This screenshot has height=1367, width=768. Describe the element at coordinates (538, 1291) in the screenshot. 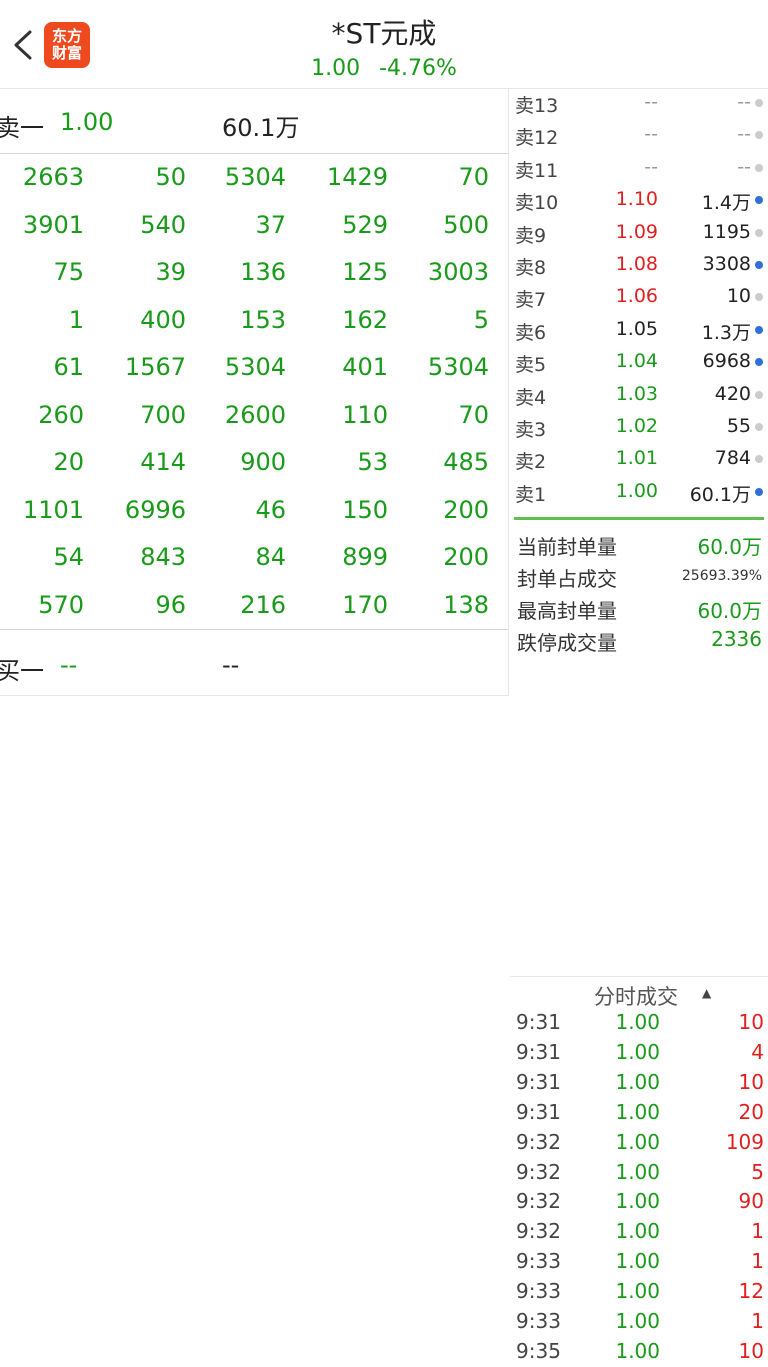

I see `trade-time: 9:33` at that location.